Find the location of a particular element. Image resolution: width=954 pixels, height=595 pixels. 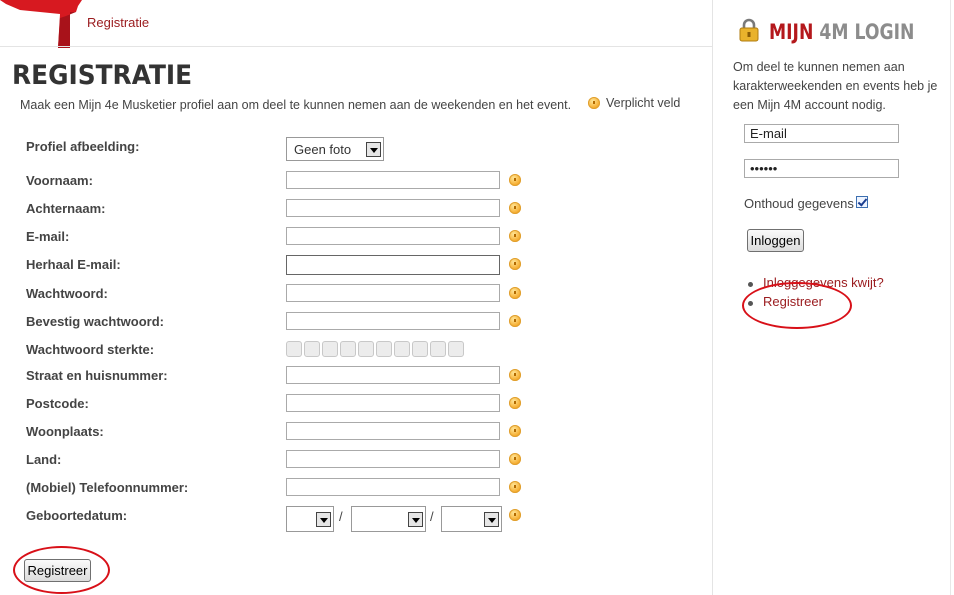

required-note-text: Verplicht veld is located at coordinates (643, 103).